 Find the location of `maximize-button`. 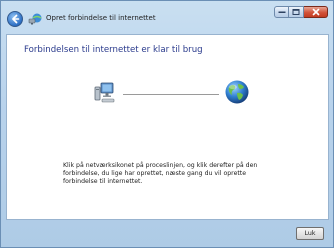

maximize-button is located at coordinates (296, 12).